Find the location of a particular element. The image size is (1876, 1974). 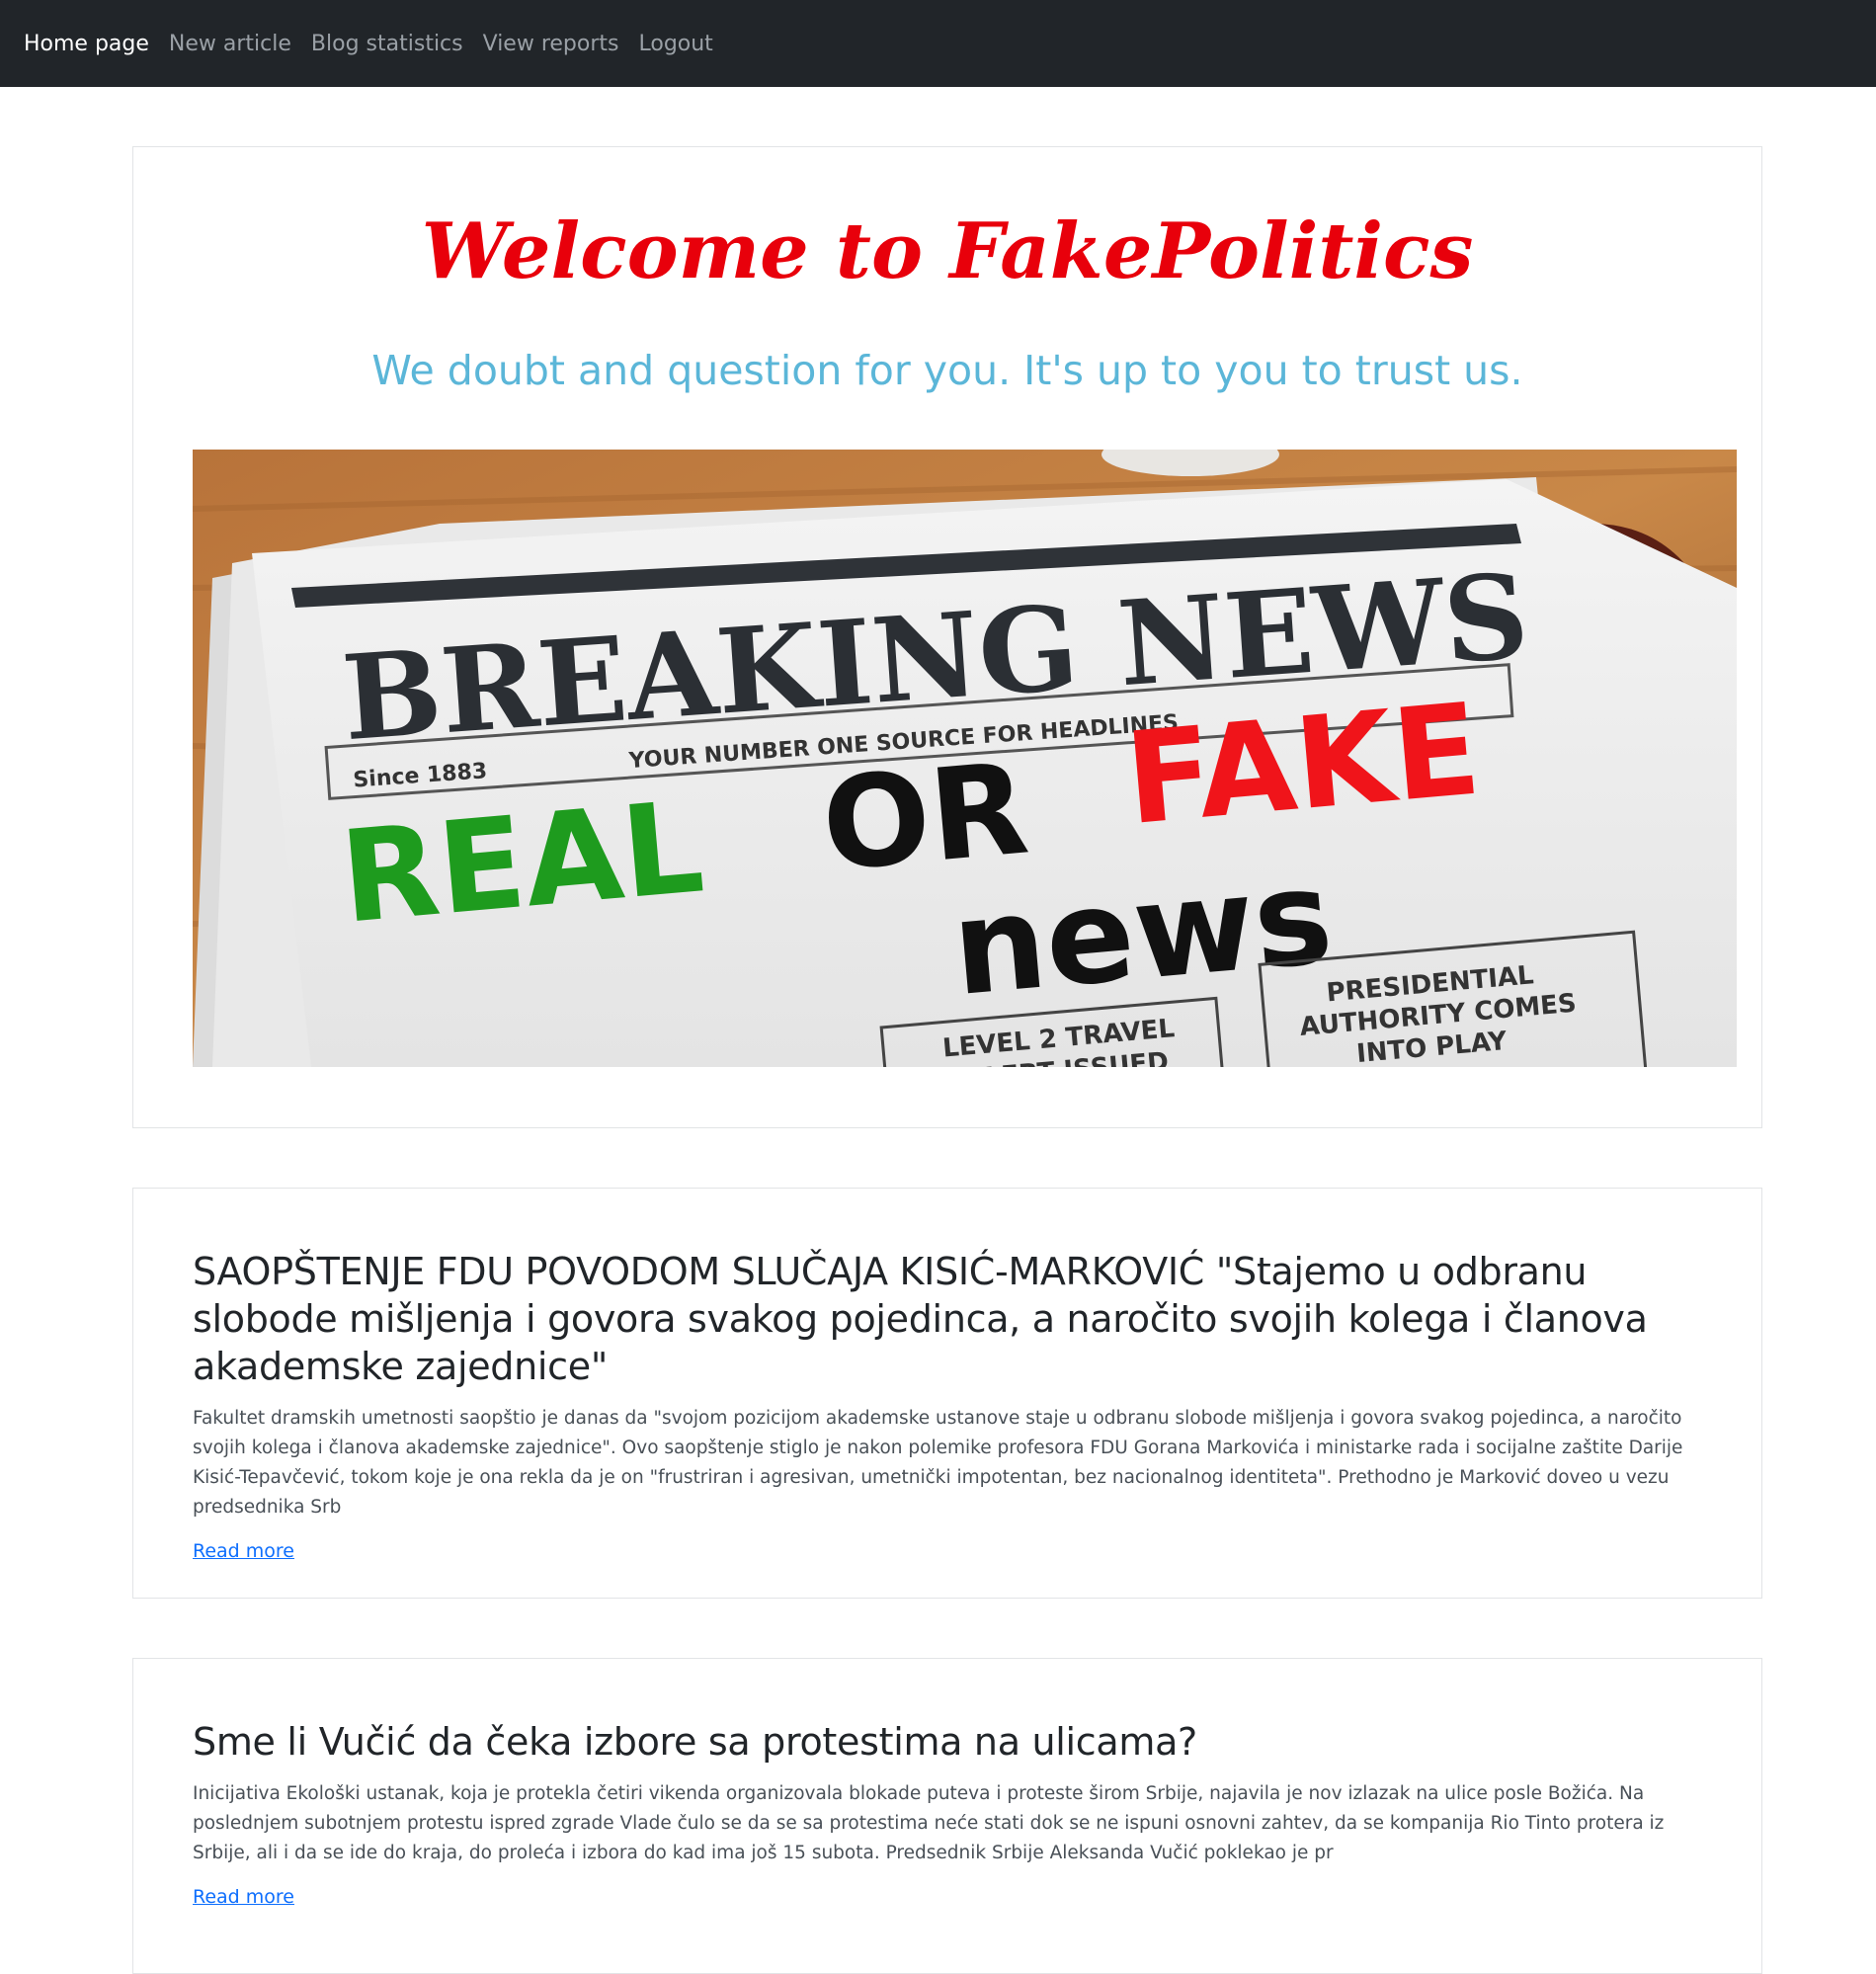

brand-name: FakePolitics is located at coordinates (1212, 251).